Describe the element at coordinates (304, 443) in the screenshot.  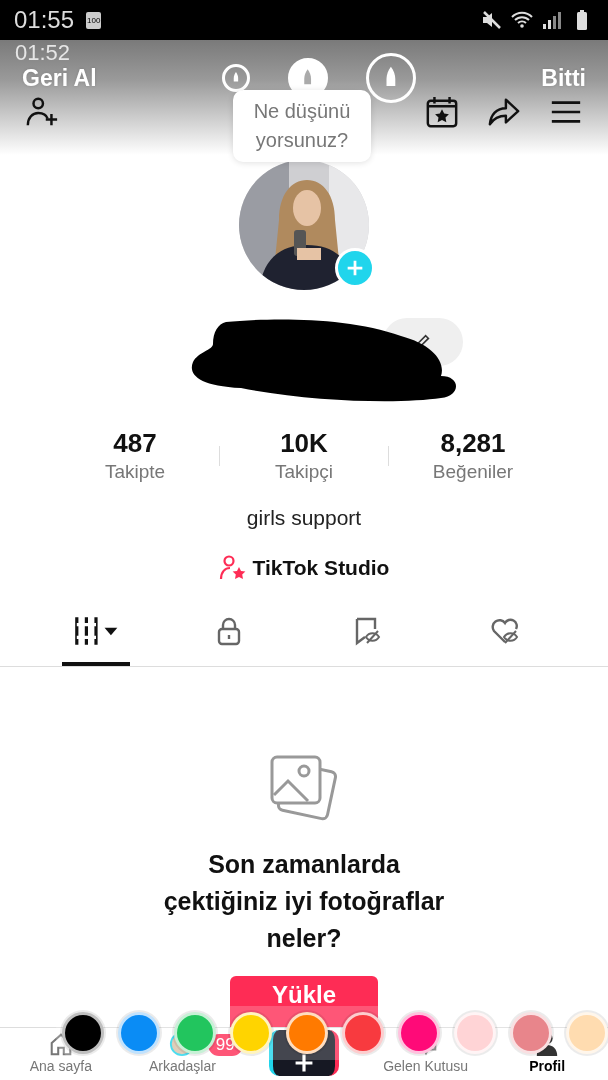
I see `stat-value: 10K` at that location.